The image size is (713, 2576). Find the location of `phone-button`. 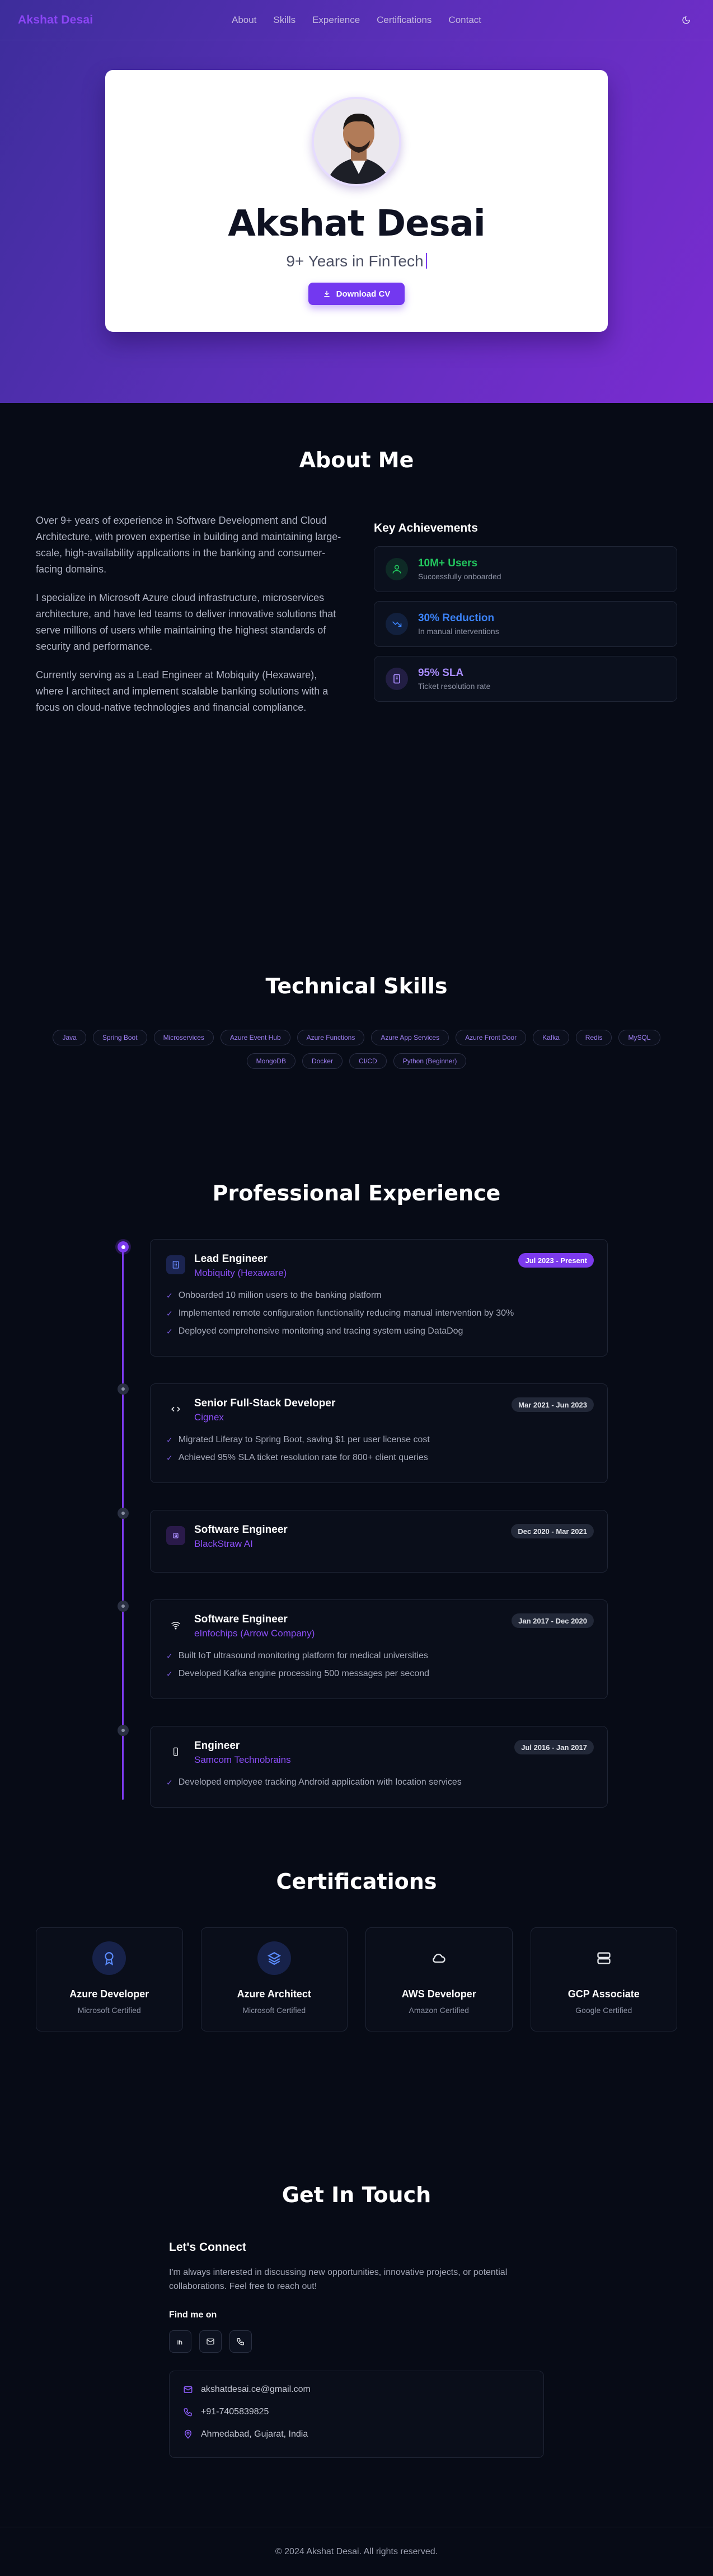

phone-button is located at coordinates (240, 2341).